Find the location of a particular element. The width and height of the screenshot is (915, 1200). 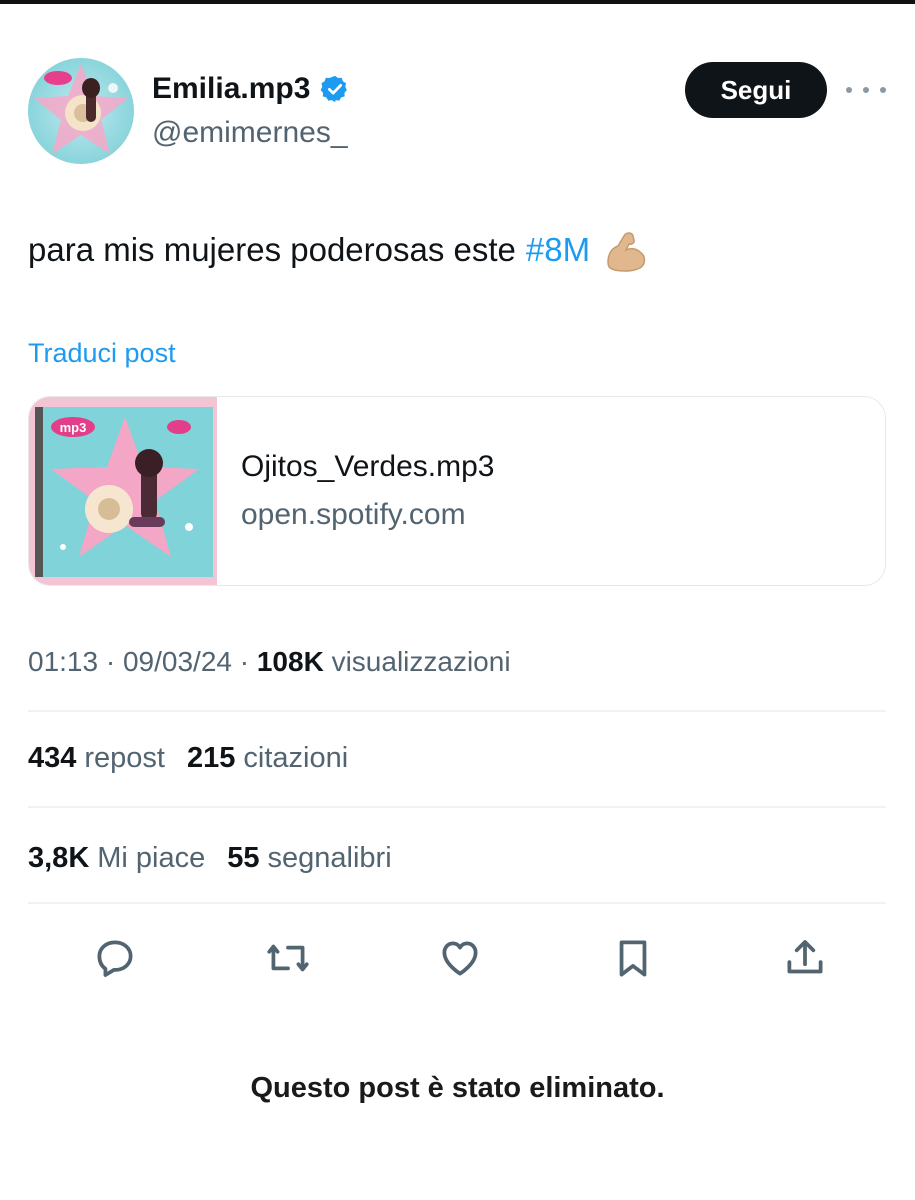

post-body: para mis mujeres poderosas este is located at coordinates (272, 249).